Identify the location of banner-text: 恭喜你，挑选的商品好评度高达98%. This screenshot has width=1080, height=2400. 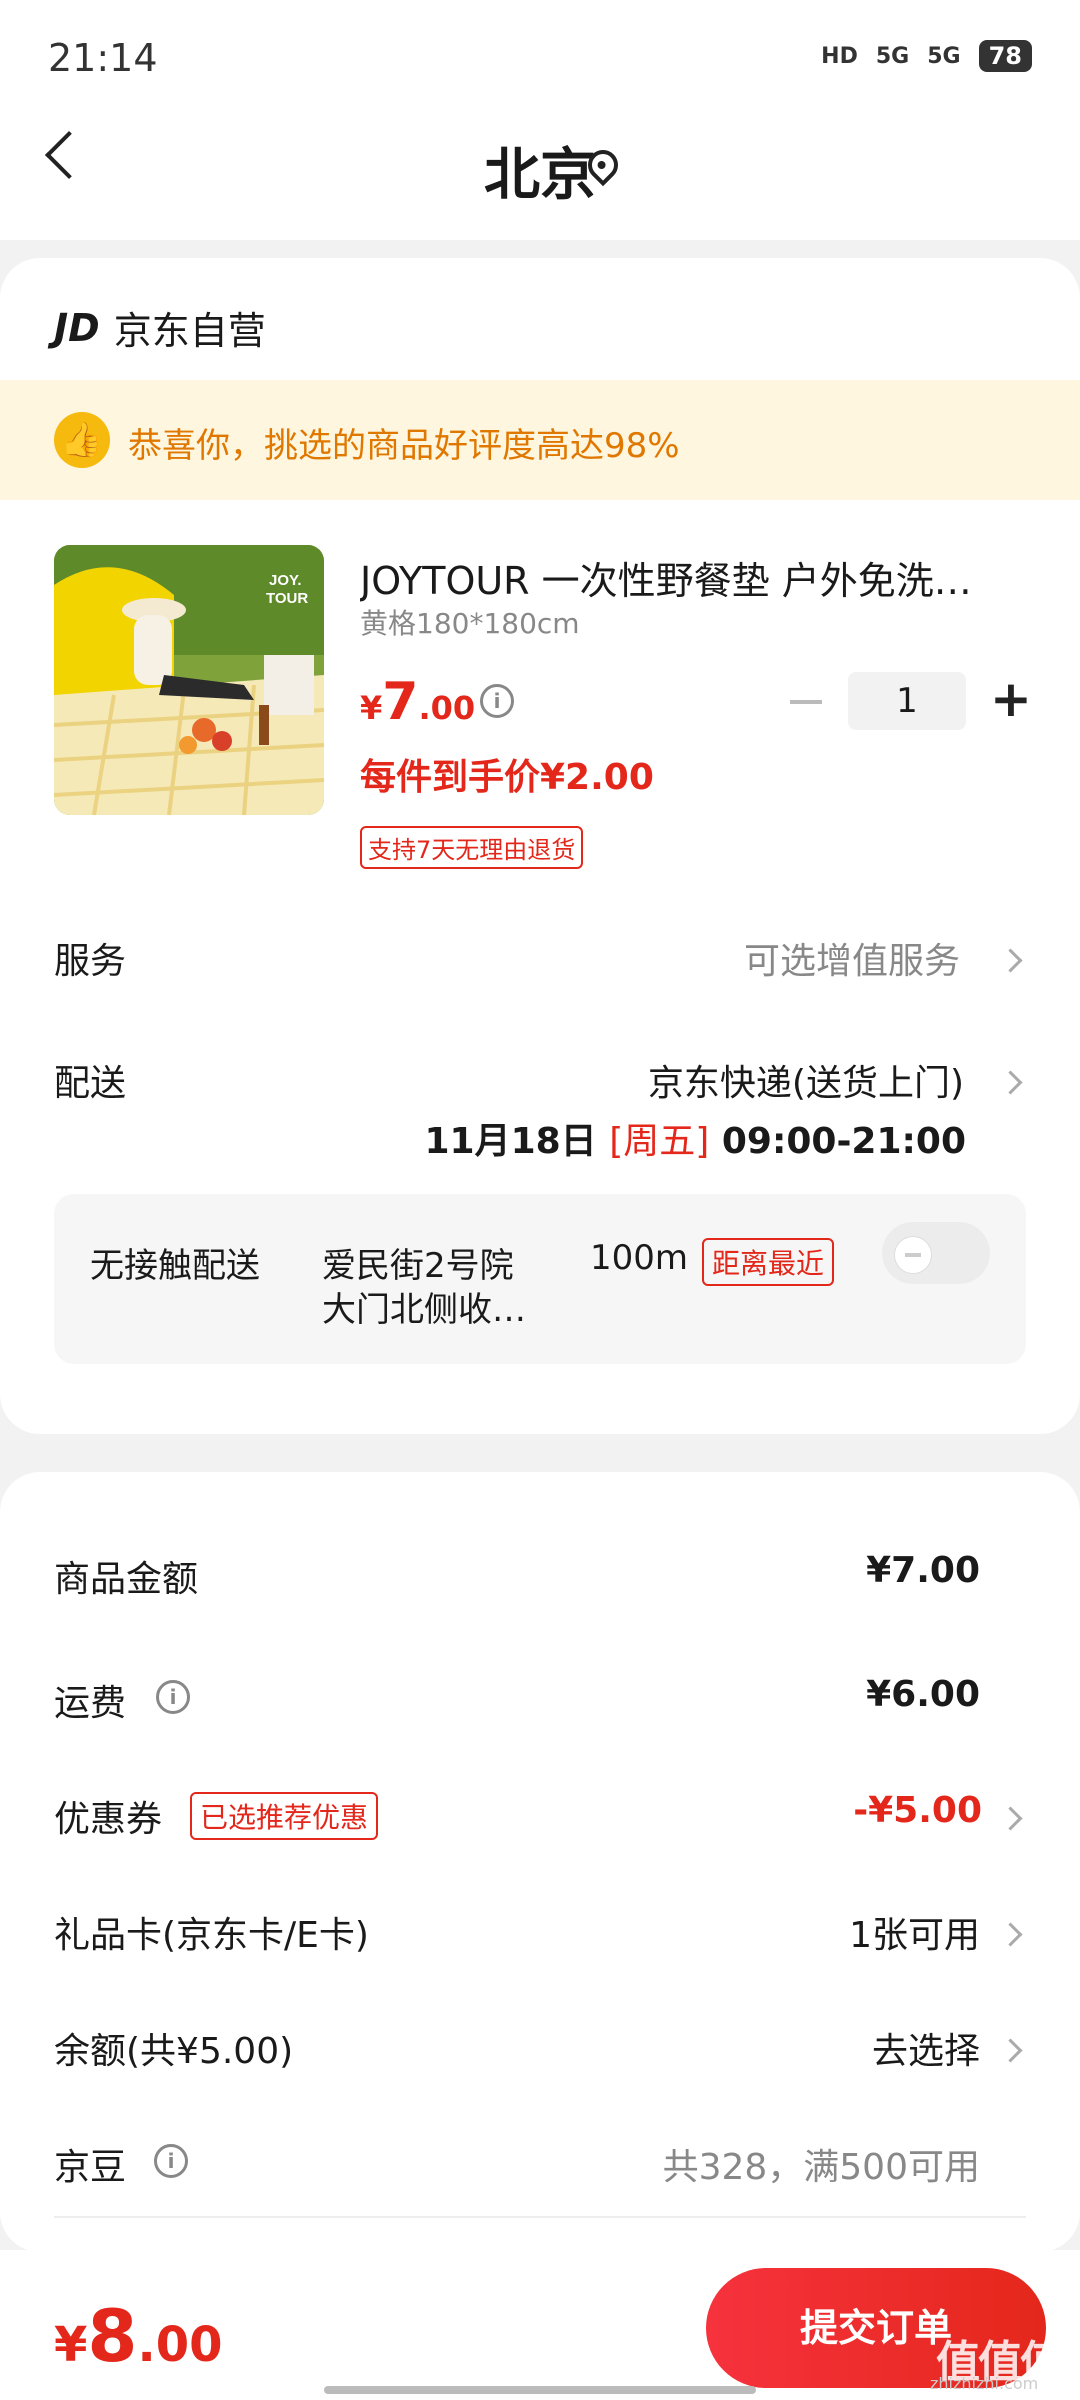
(404, 446).